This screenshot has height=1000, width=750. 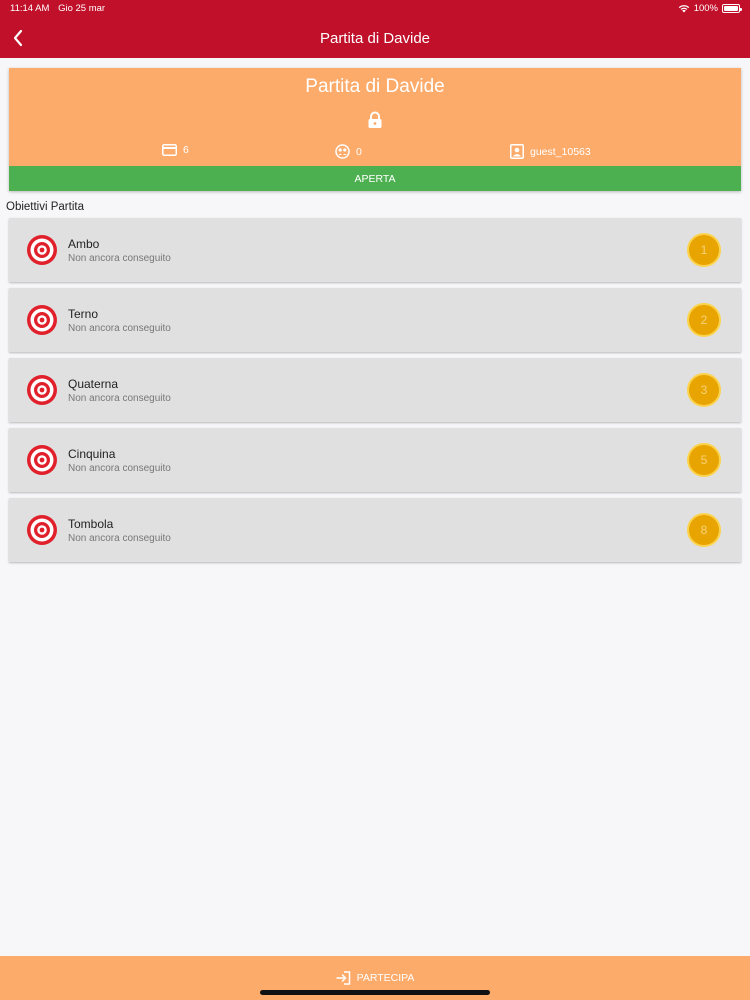 I want to click on lock-icon, so click(x=375, y=119).